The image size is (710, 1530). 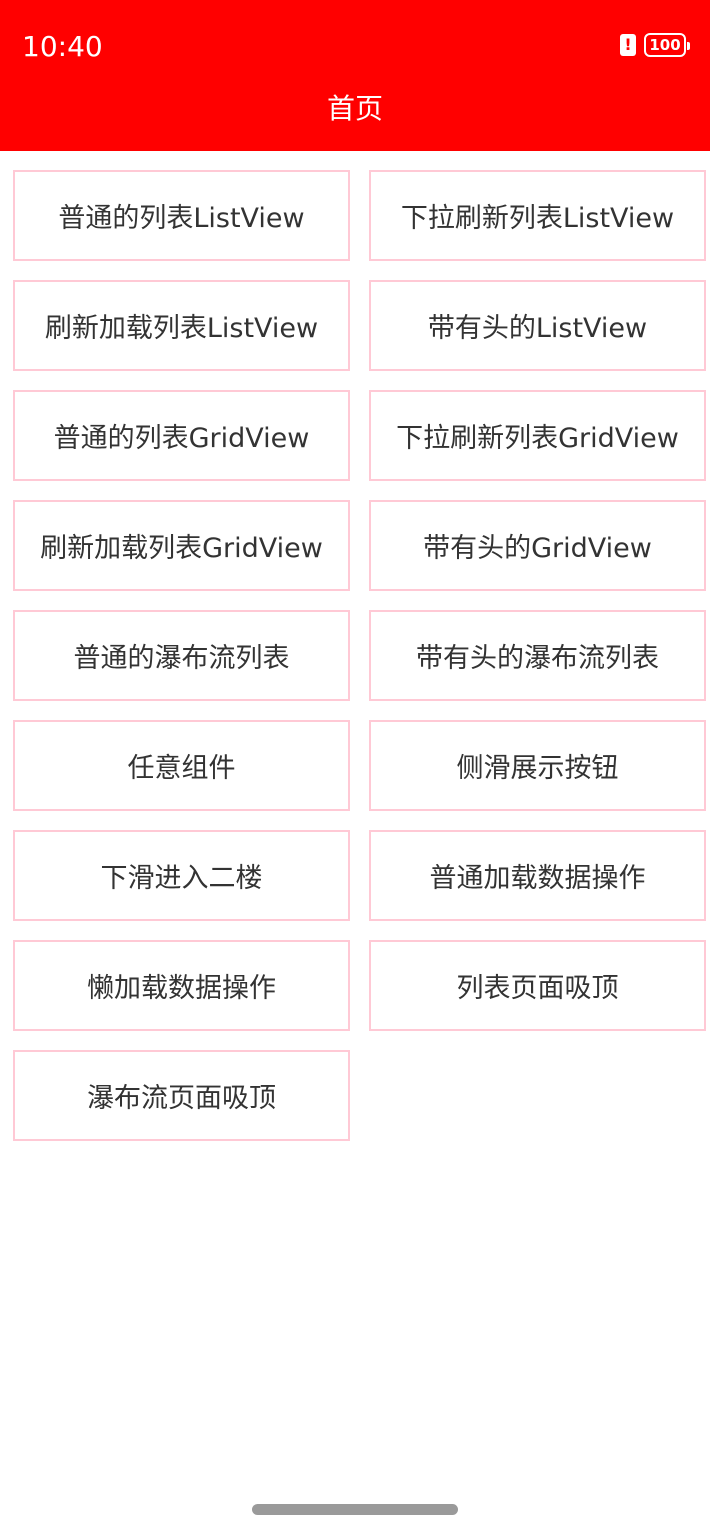 What do you see at coordinates (537, 545) in the screenshot?
I see `menu-button-gridview-header: 带有头的GridView` at bounding box center [537, 545].